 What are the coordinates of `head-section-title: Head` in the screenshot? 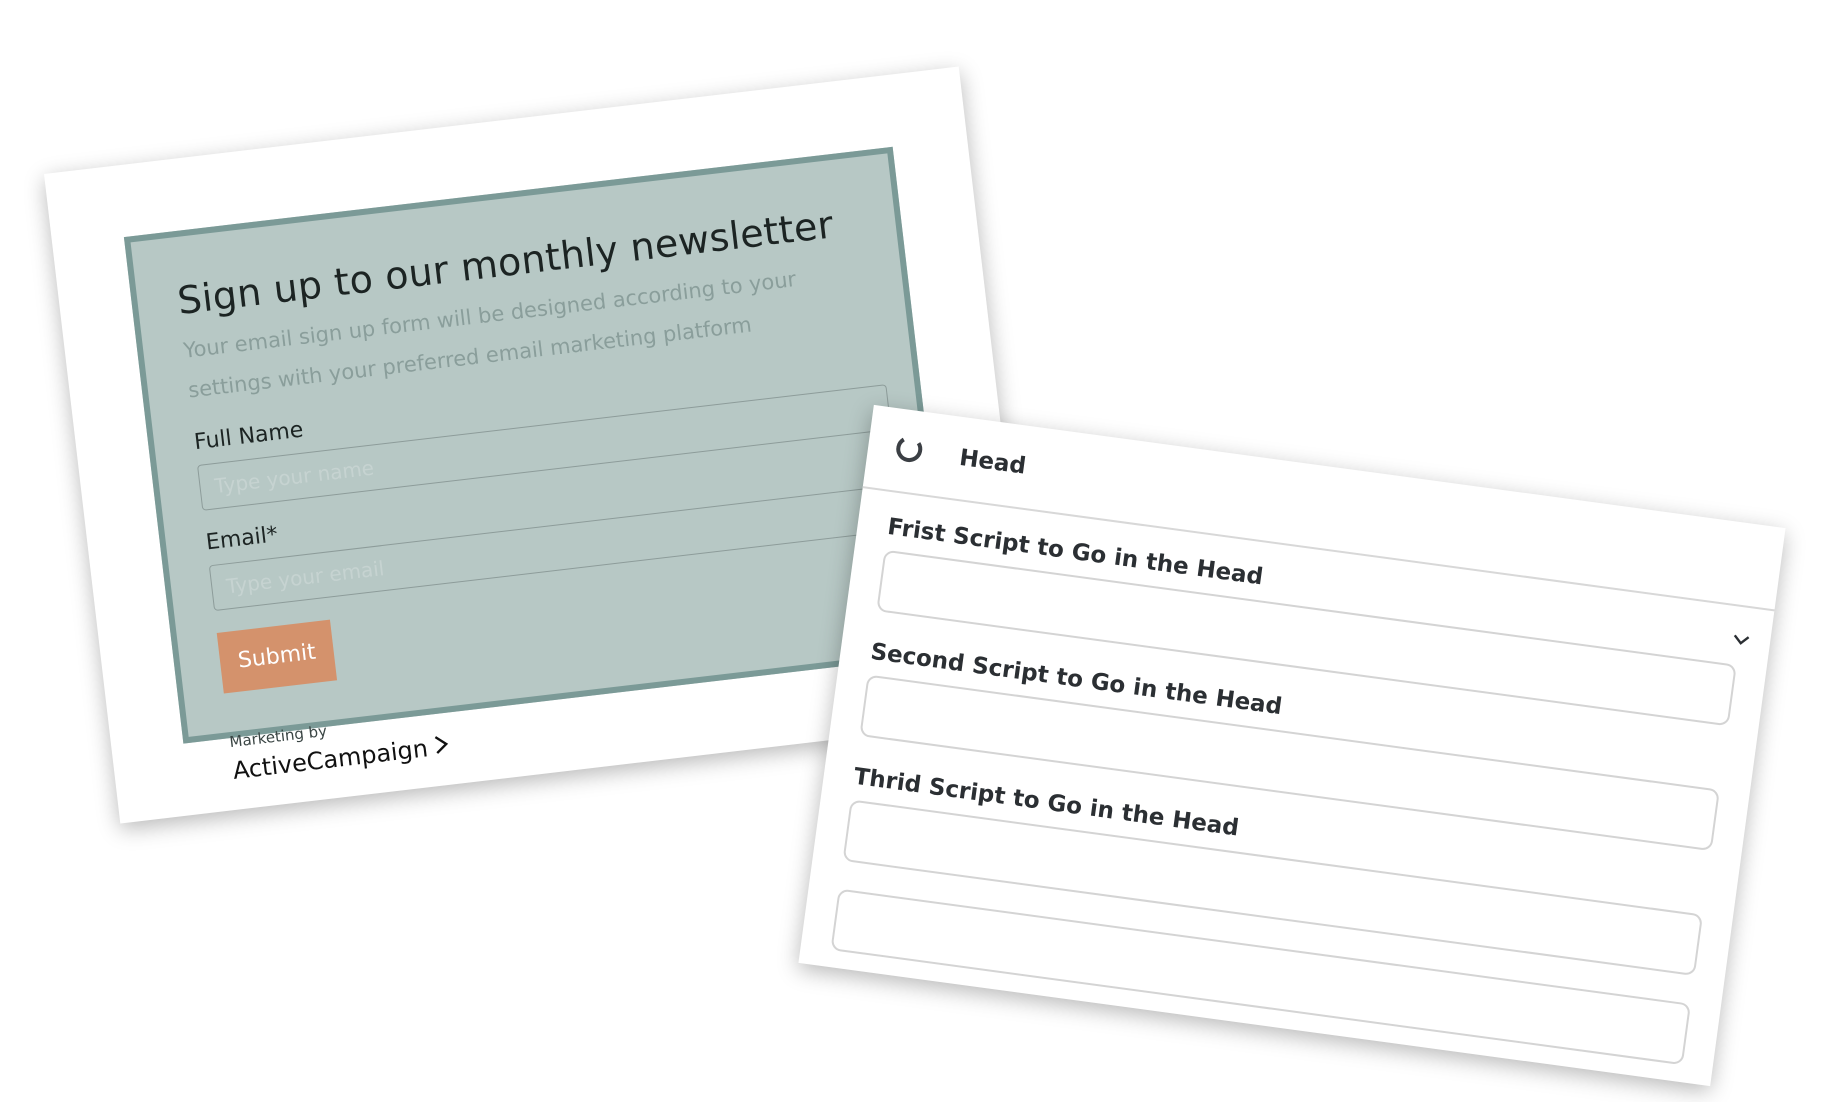 It's located at (992, 462).